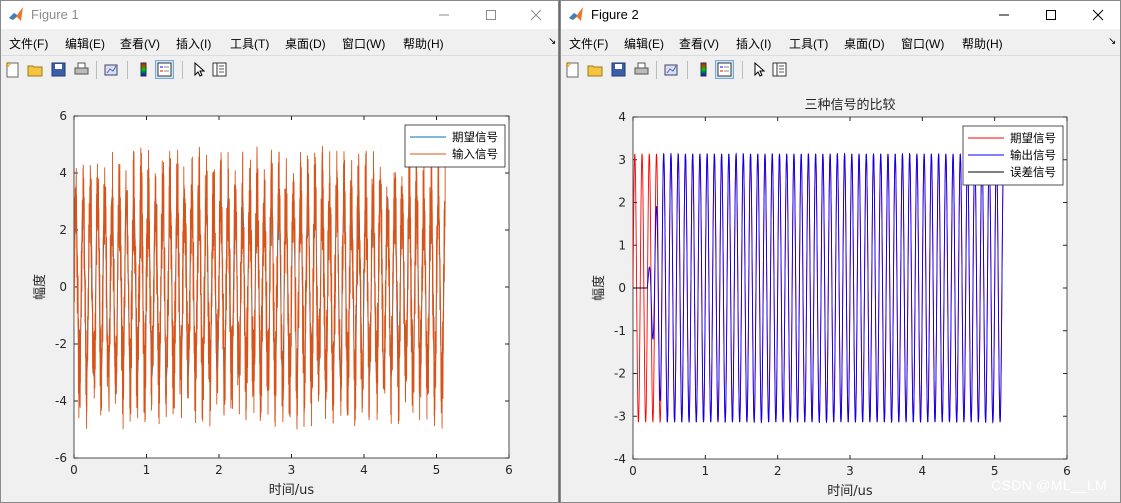 This screenshot has width=1121, height=503. Describe the element at coordinates (620, 416) in the screenshot. I see `y-tick-label: -3` at that location.